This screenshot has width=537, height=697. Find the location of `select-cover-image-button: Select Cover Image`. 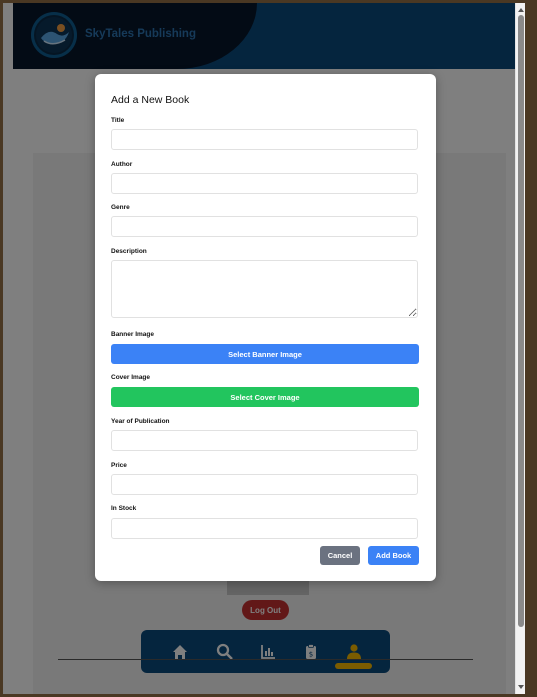

select-cover-image-button: Select Cover Image is located at coordinates (265, 397).